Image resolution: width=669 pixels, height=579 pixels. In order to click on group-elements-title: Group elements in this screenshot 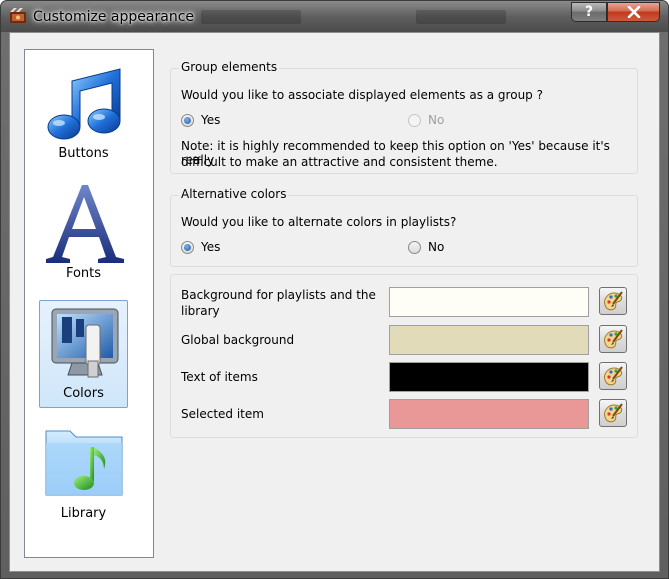, I will do `click(229, 67)`.